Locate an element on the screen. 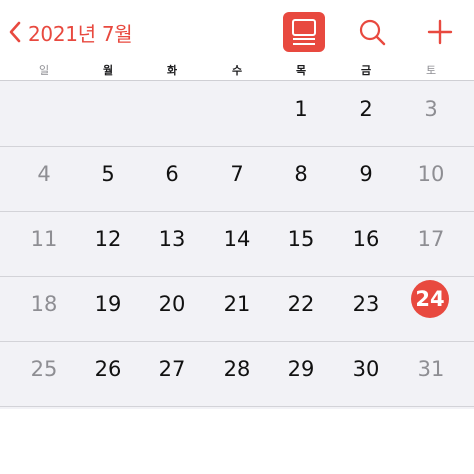  day-cell: 17 is located at coordinates (431, 239).